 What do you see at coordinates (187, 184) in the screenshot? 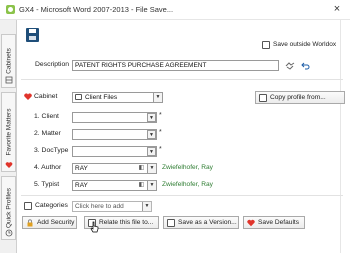
I see `typist-description: Zwiefelhofer, Ray` at bounding box center [187, 184].